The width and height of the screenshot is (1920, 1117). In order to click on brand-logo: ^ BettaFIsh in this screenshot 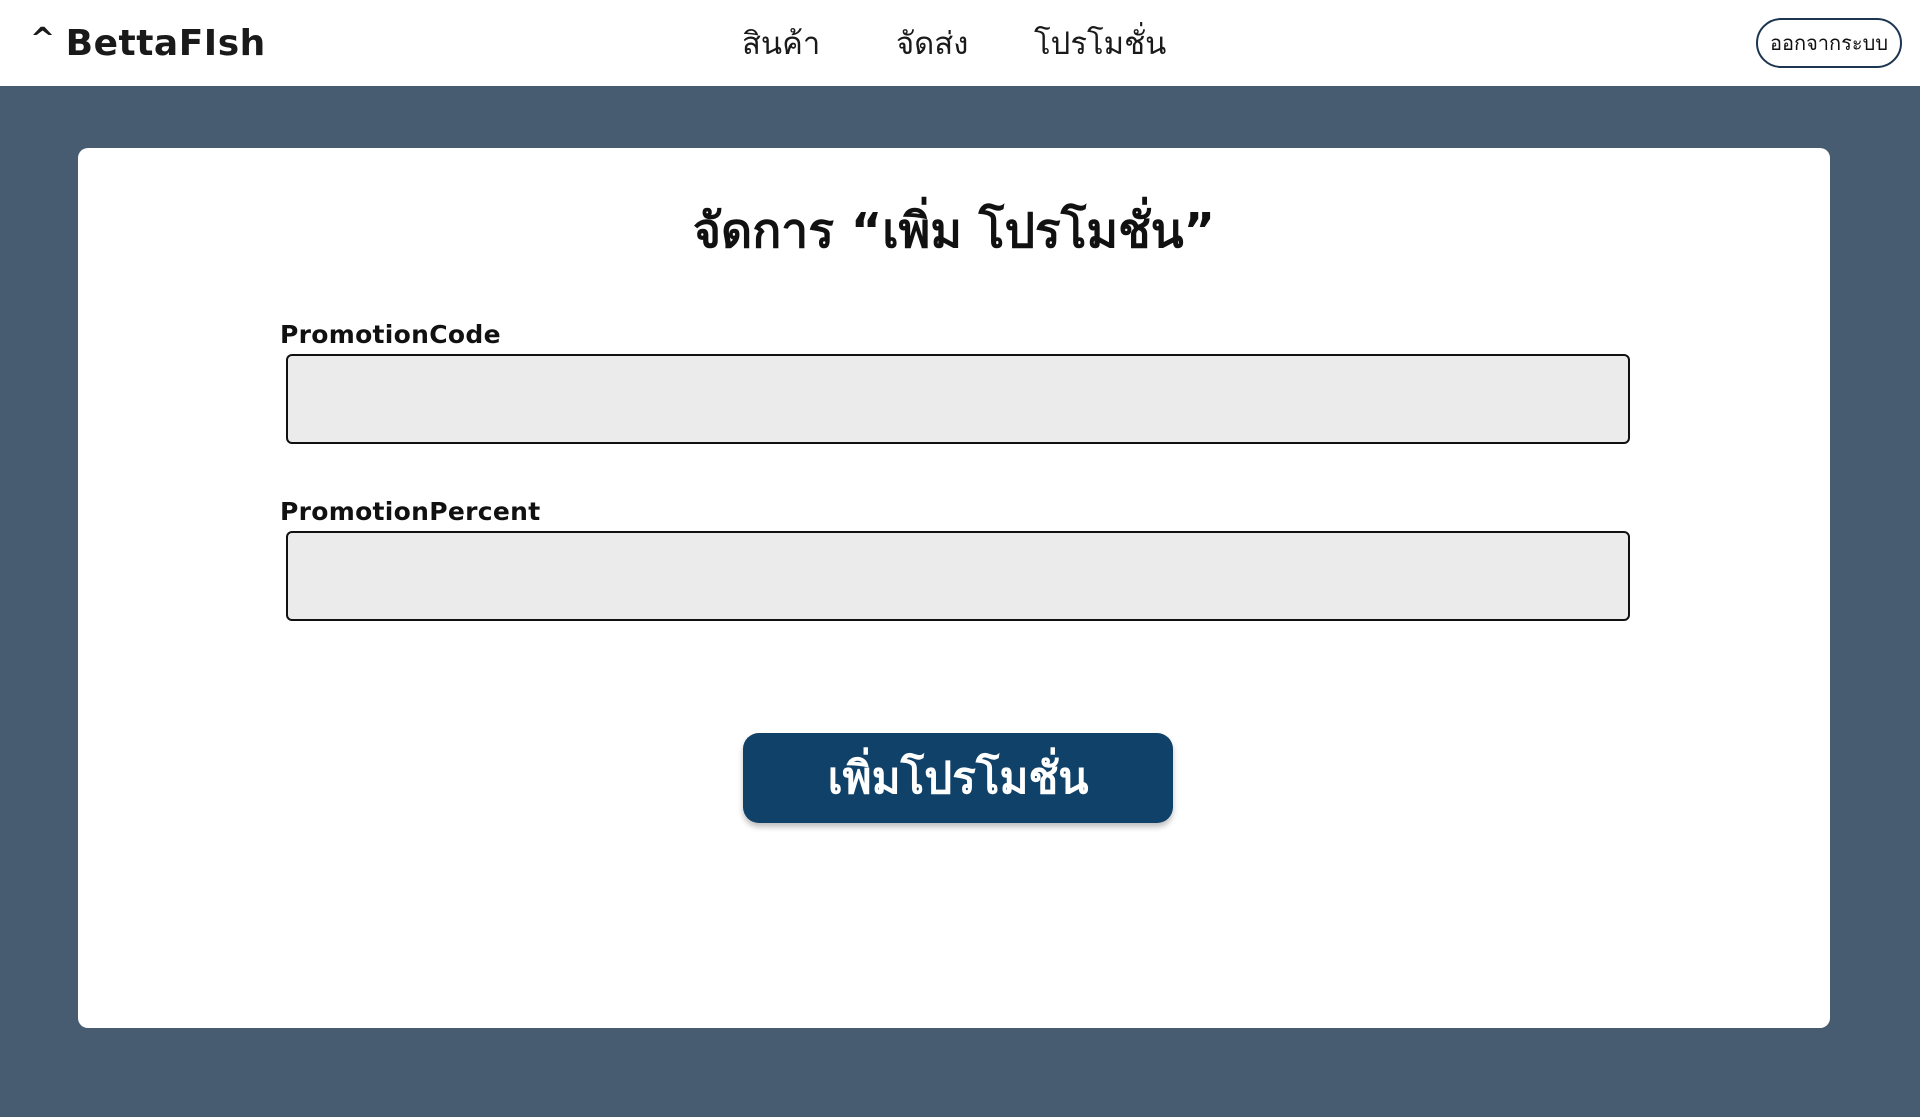, I will do `click(148, 43)`.